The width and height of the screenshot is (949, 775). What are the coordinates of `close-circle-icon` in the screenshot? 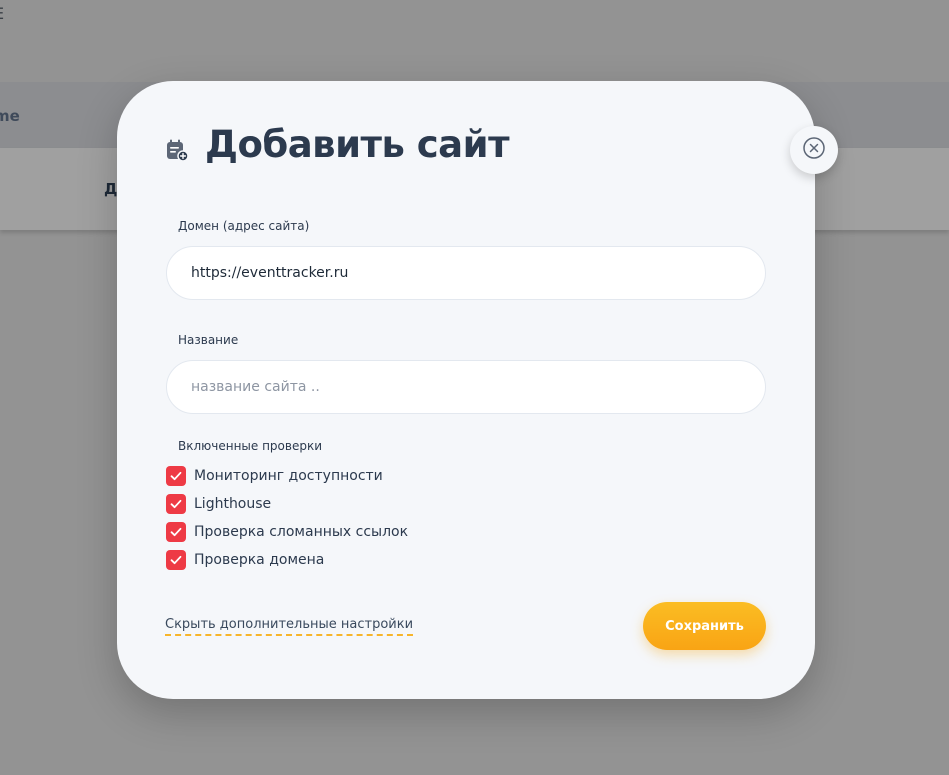 It's located at (814, 150).